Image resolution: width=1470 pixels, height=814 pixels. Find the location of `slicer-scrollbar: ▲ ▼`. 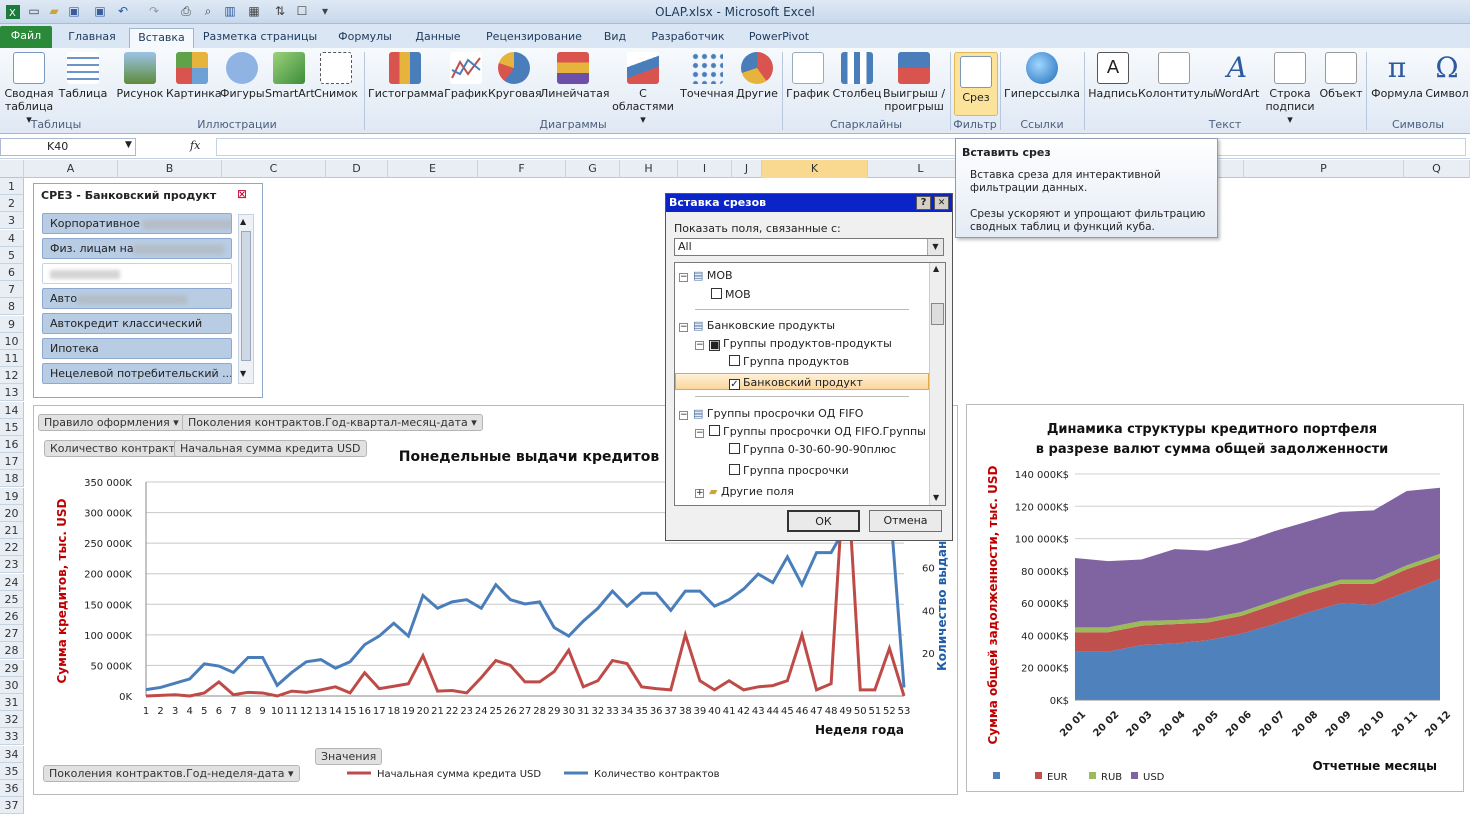

slicer-scrollbar: ▲ ▼ is located at coordinates (246, 299).